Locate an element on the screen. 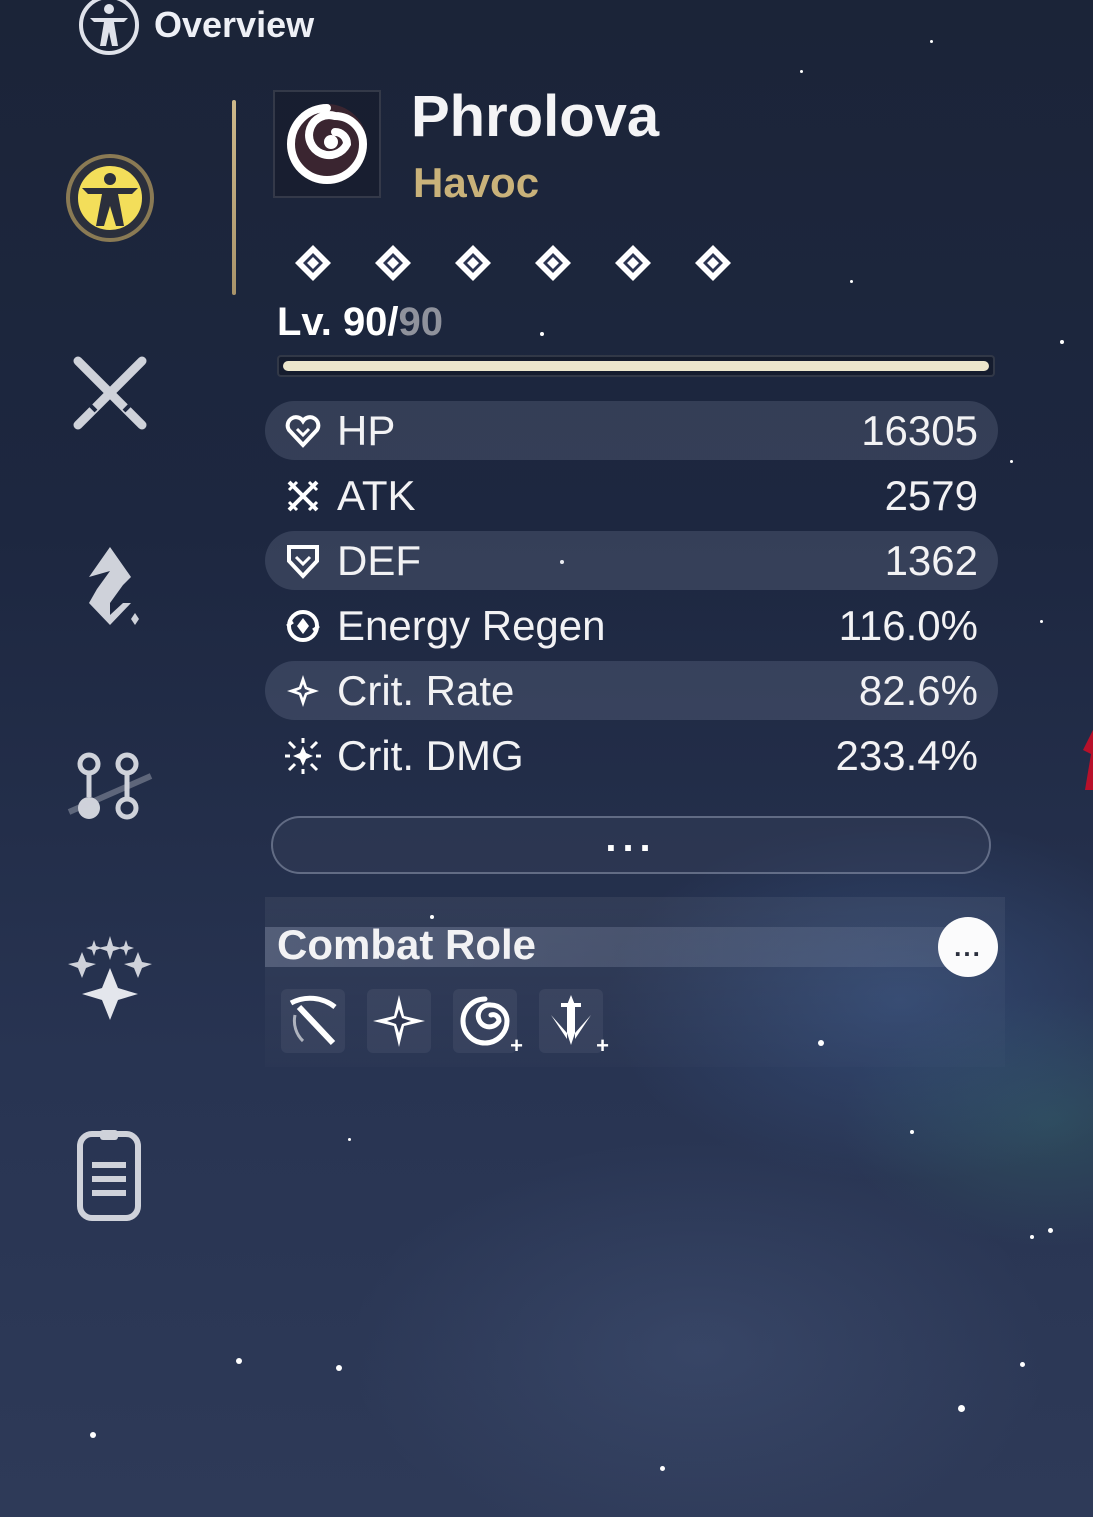 The image size is (1093, 1517). combat-role-star is located at coordinates (399, 1021).